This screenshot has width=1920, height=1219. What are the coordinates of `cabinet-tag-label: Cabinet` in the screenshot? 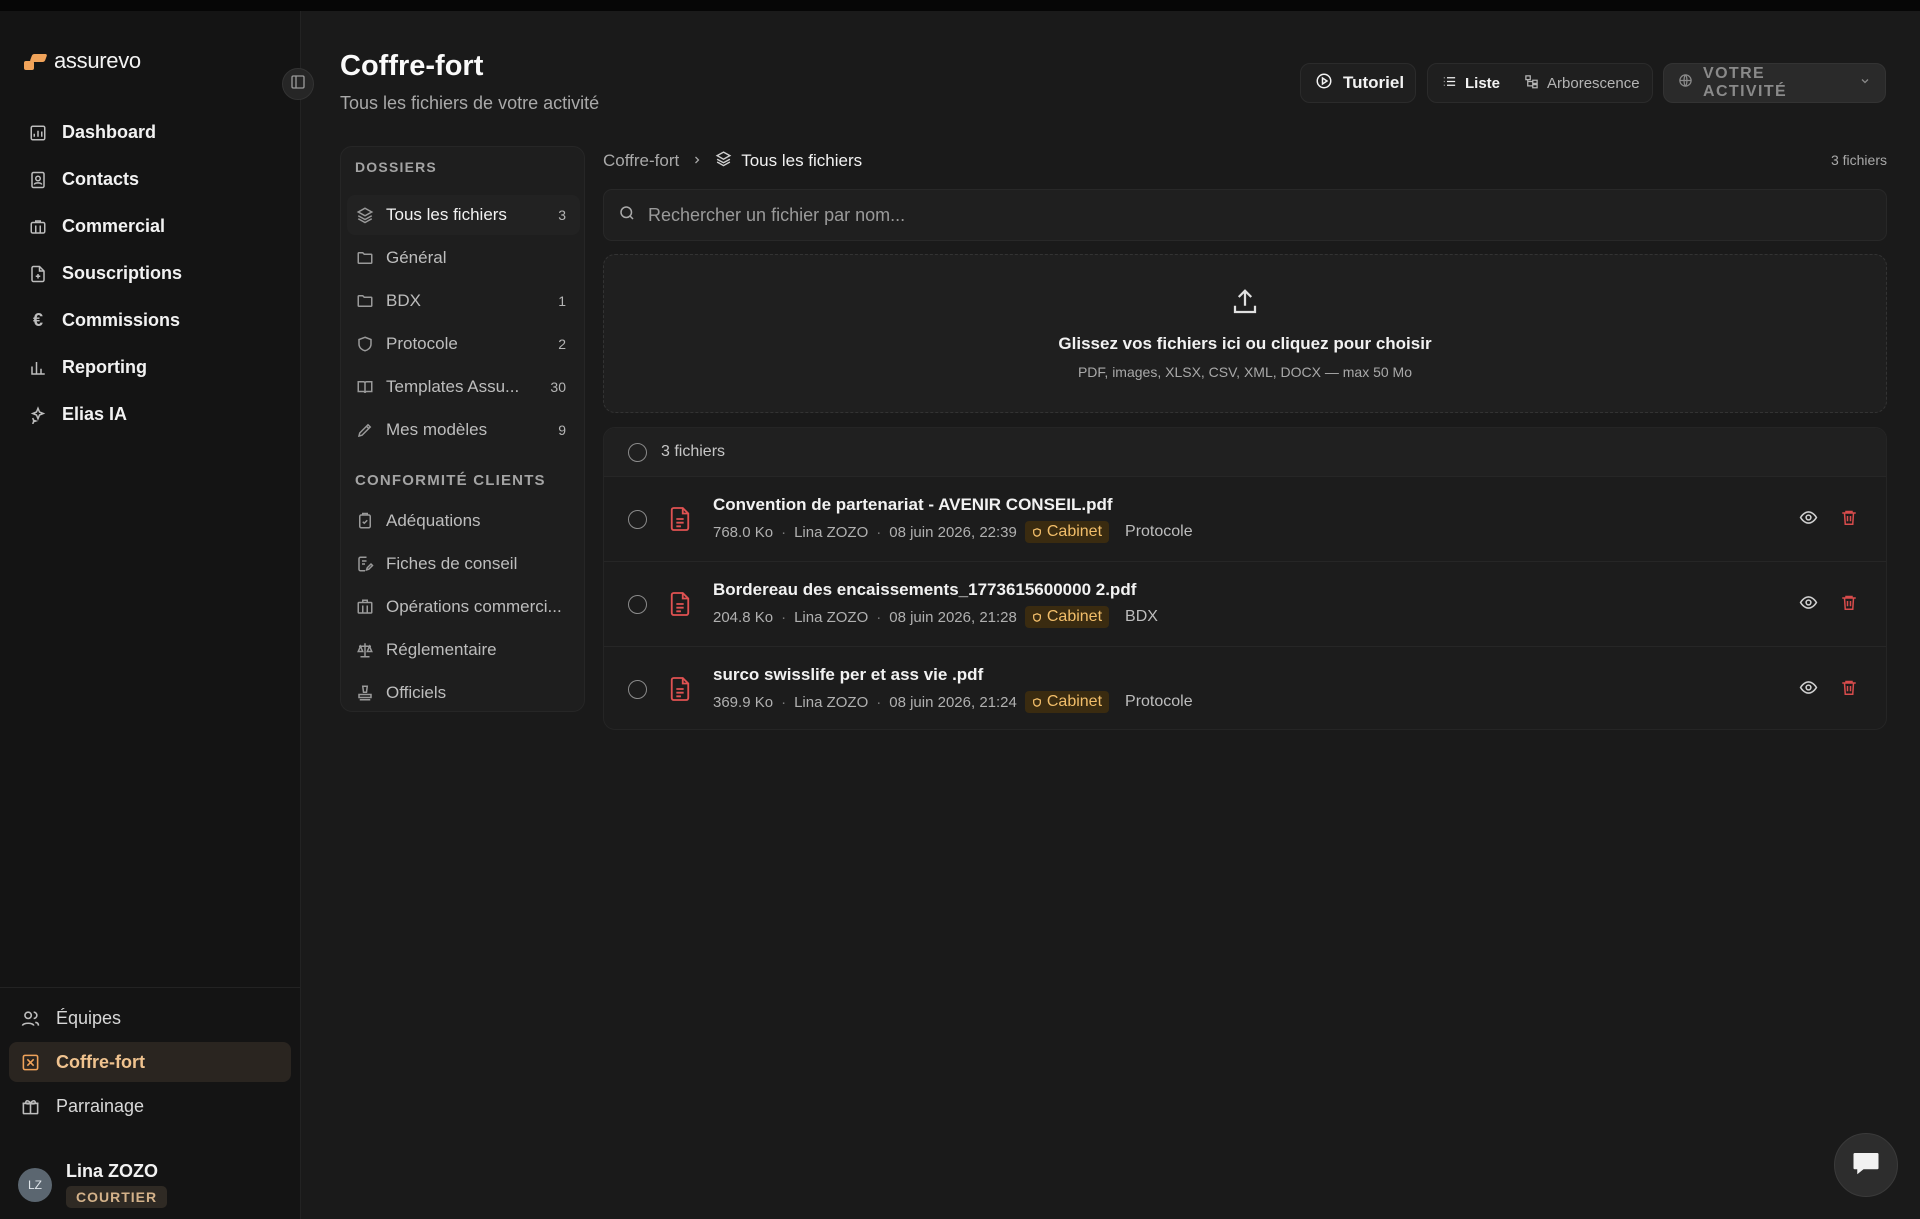 It's located at (1074, 616).